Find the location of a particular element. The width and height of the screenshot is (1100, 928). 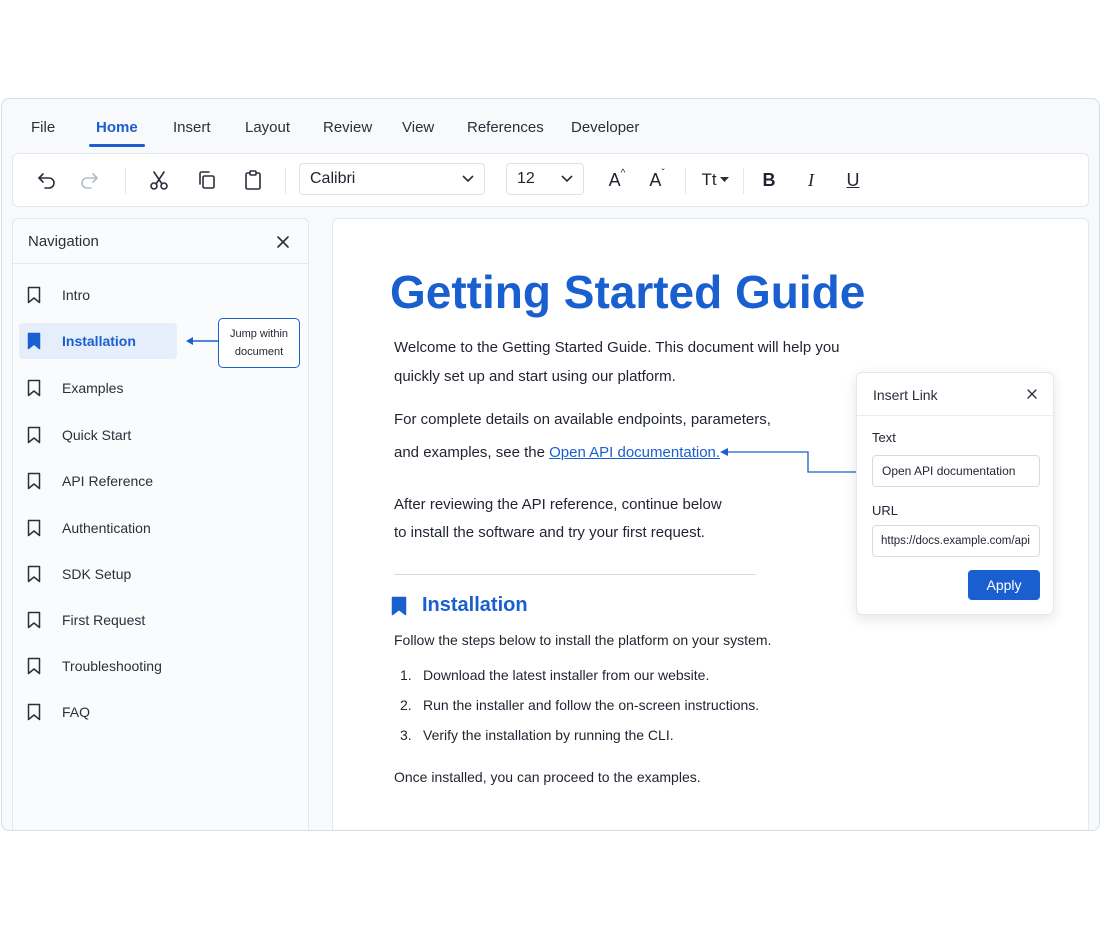

link-url-input: https://docs.example.com/api is located at coordinates (956, 541).